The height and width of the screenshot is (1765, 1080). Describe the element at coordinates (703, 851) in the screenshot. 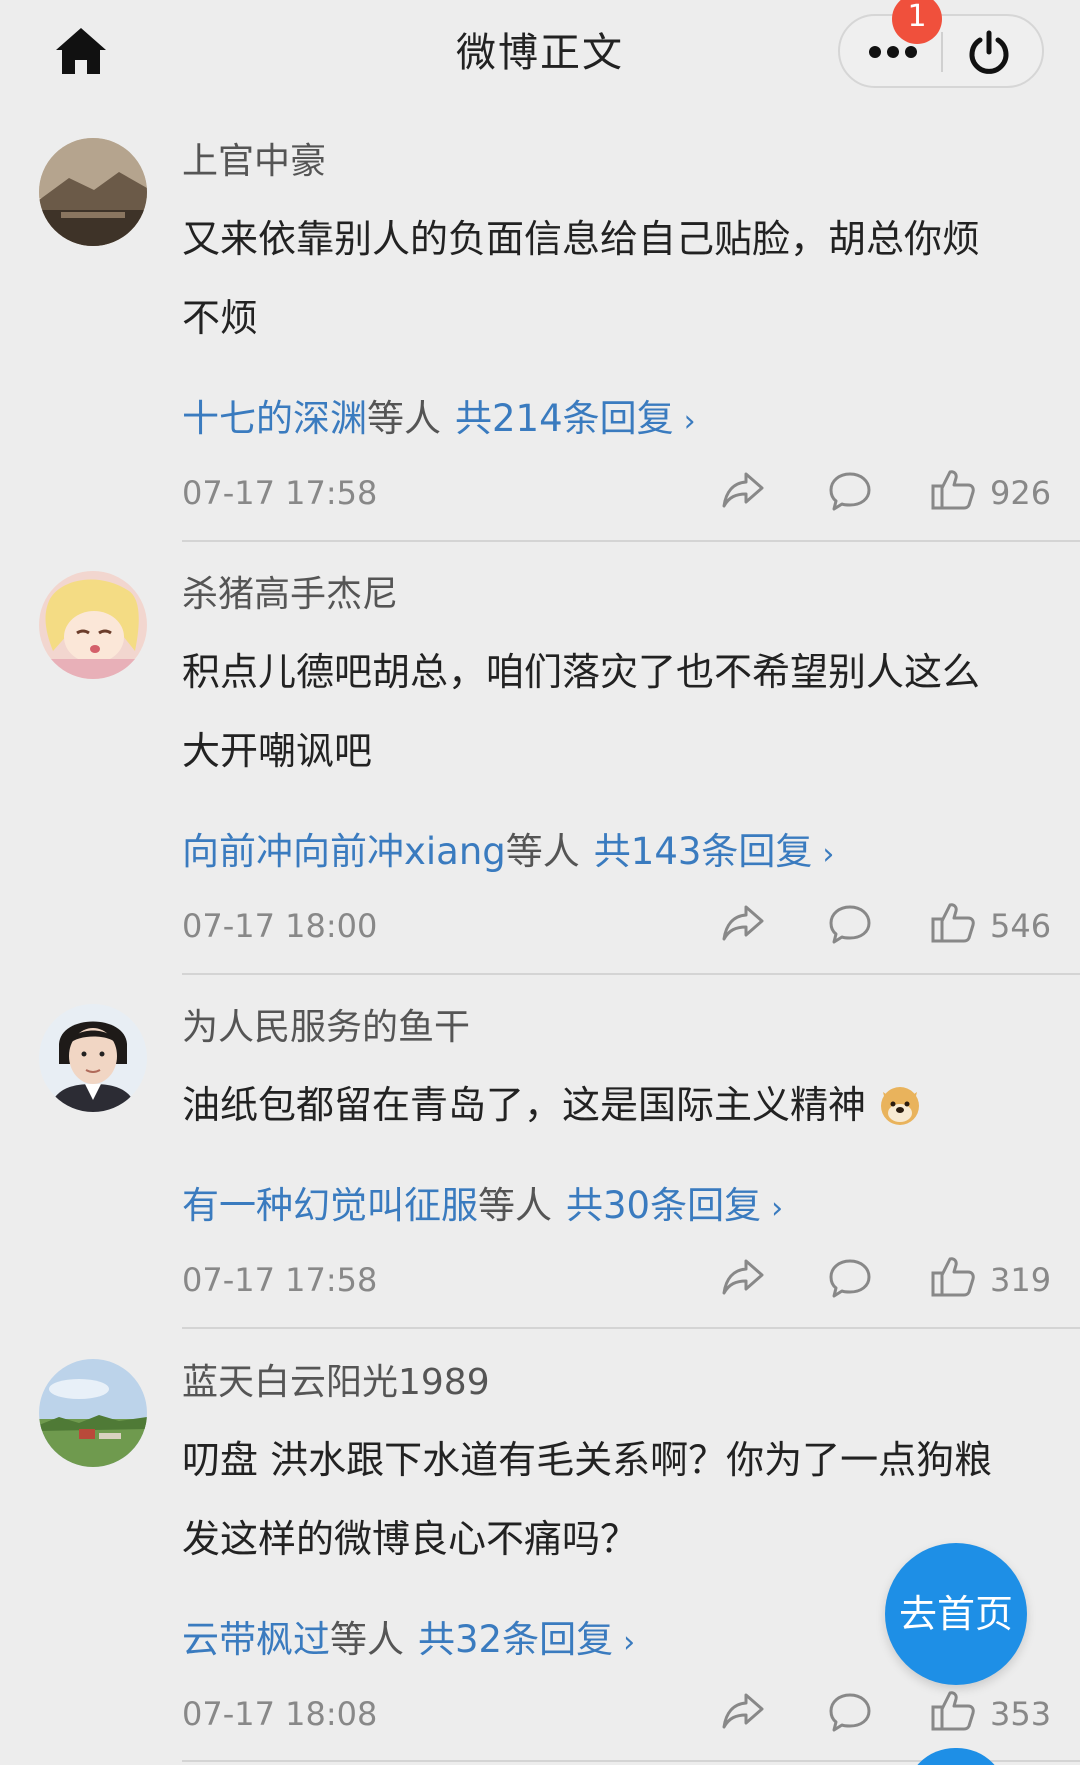

I see `reply-count: 共143条回复` at that location.